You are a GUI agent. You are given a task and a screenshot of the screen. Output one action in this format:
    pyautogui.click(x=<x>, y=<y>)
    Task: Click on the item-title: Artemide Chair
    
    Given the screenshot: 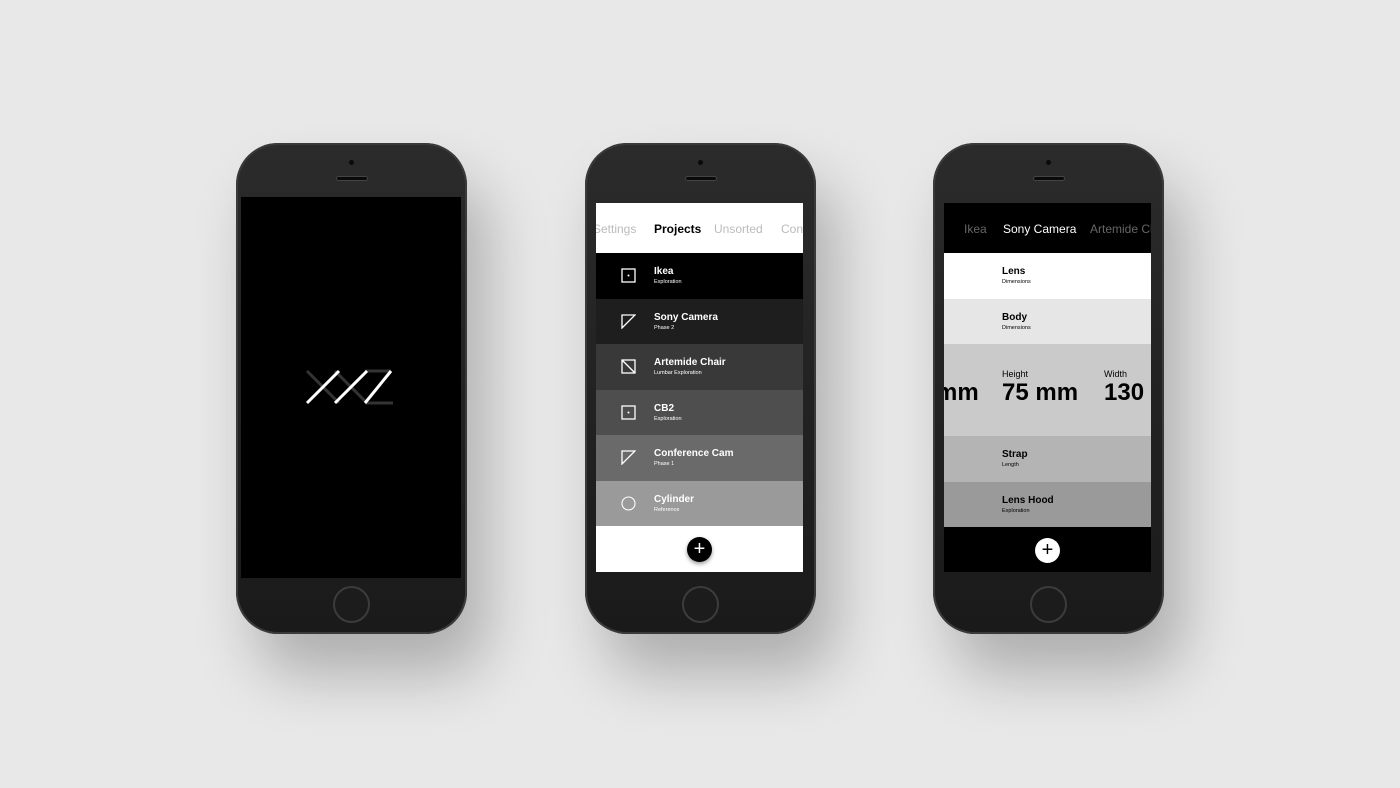 What is the action you would take?
    pyautogui.click(x=690, y=362)
    